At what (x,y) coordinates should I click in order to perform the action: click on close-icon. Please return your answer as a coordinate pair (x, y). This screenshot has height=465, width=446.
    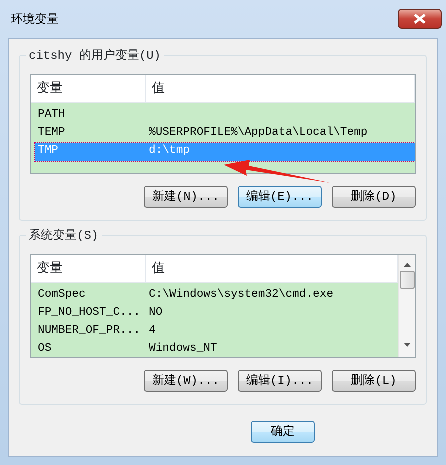
    Looking at the image, I should click on (420, 19).